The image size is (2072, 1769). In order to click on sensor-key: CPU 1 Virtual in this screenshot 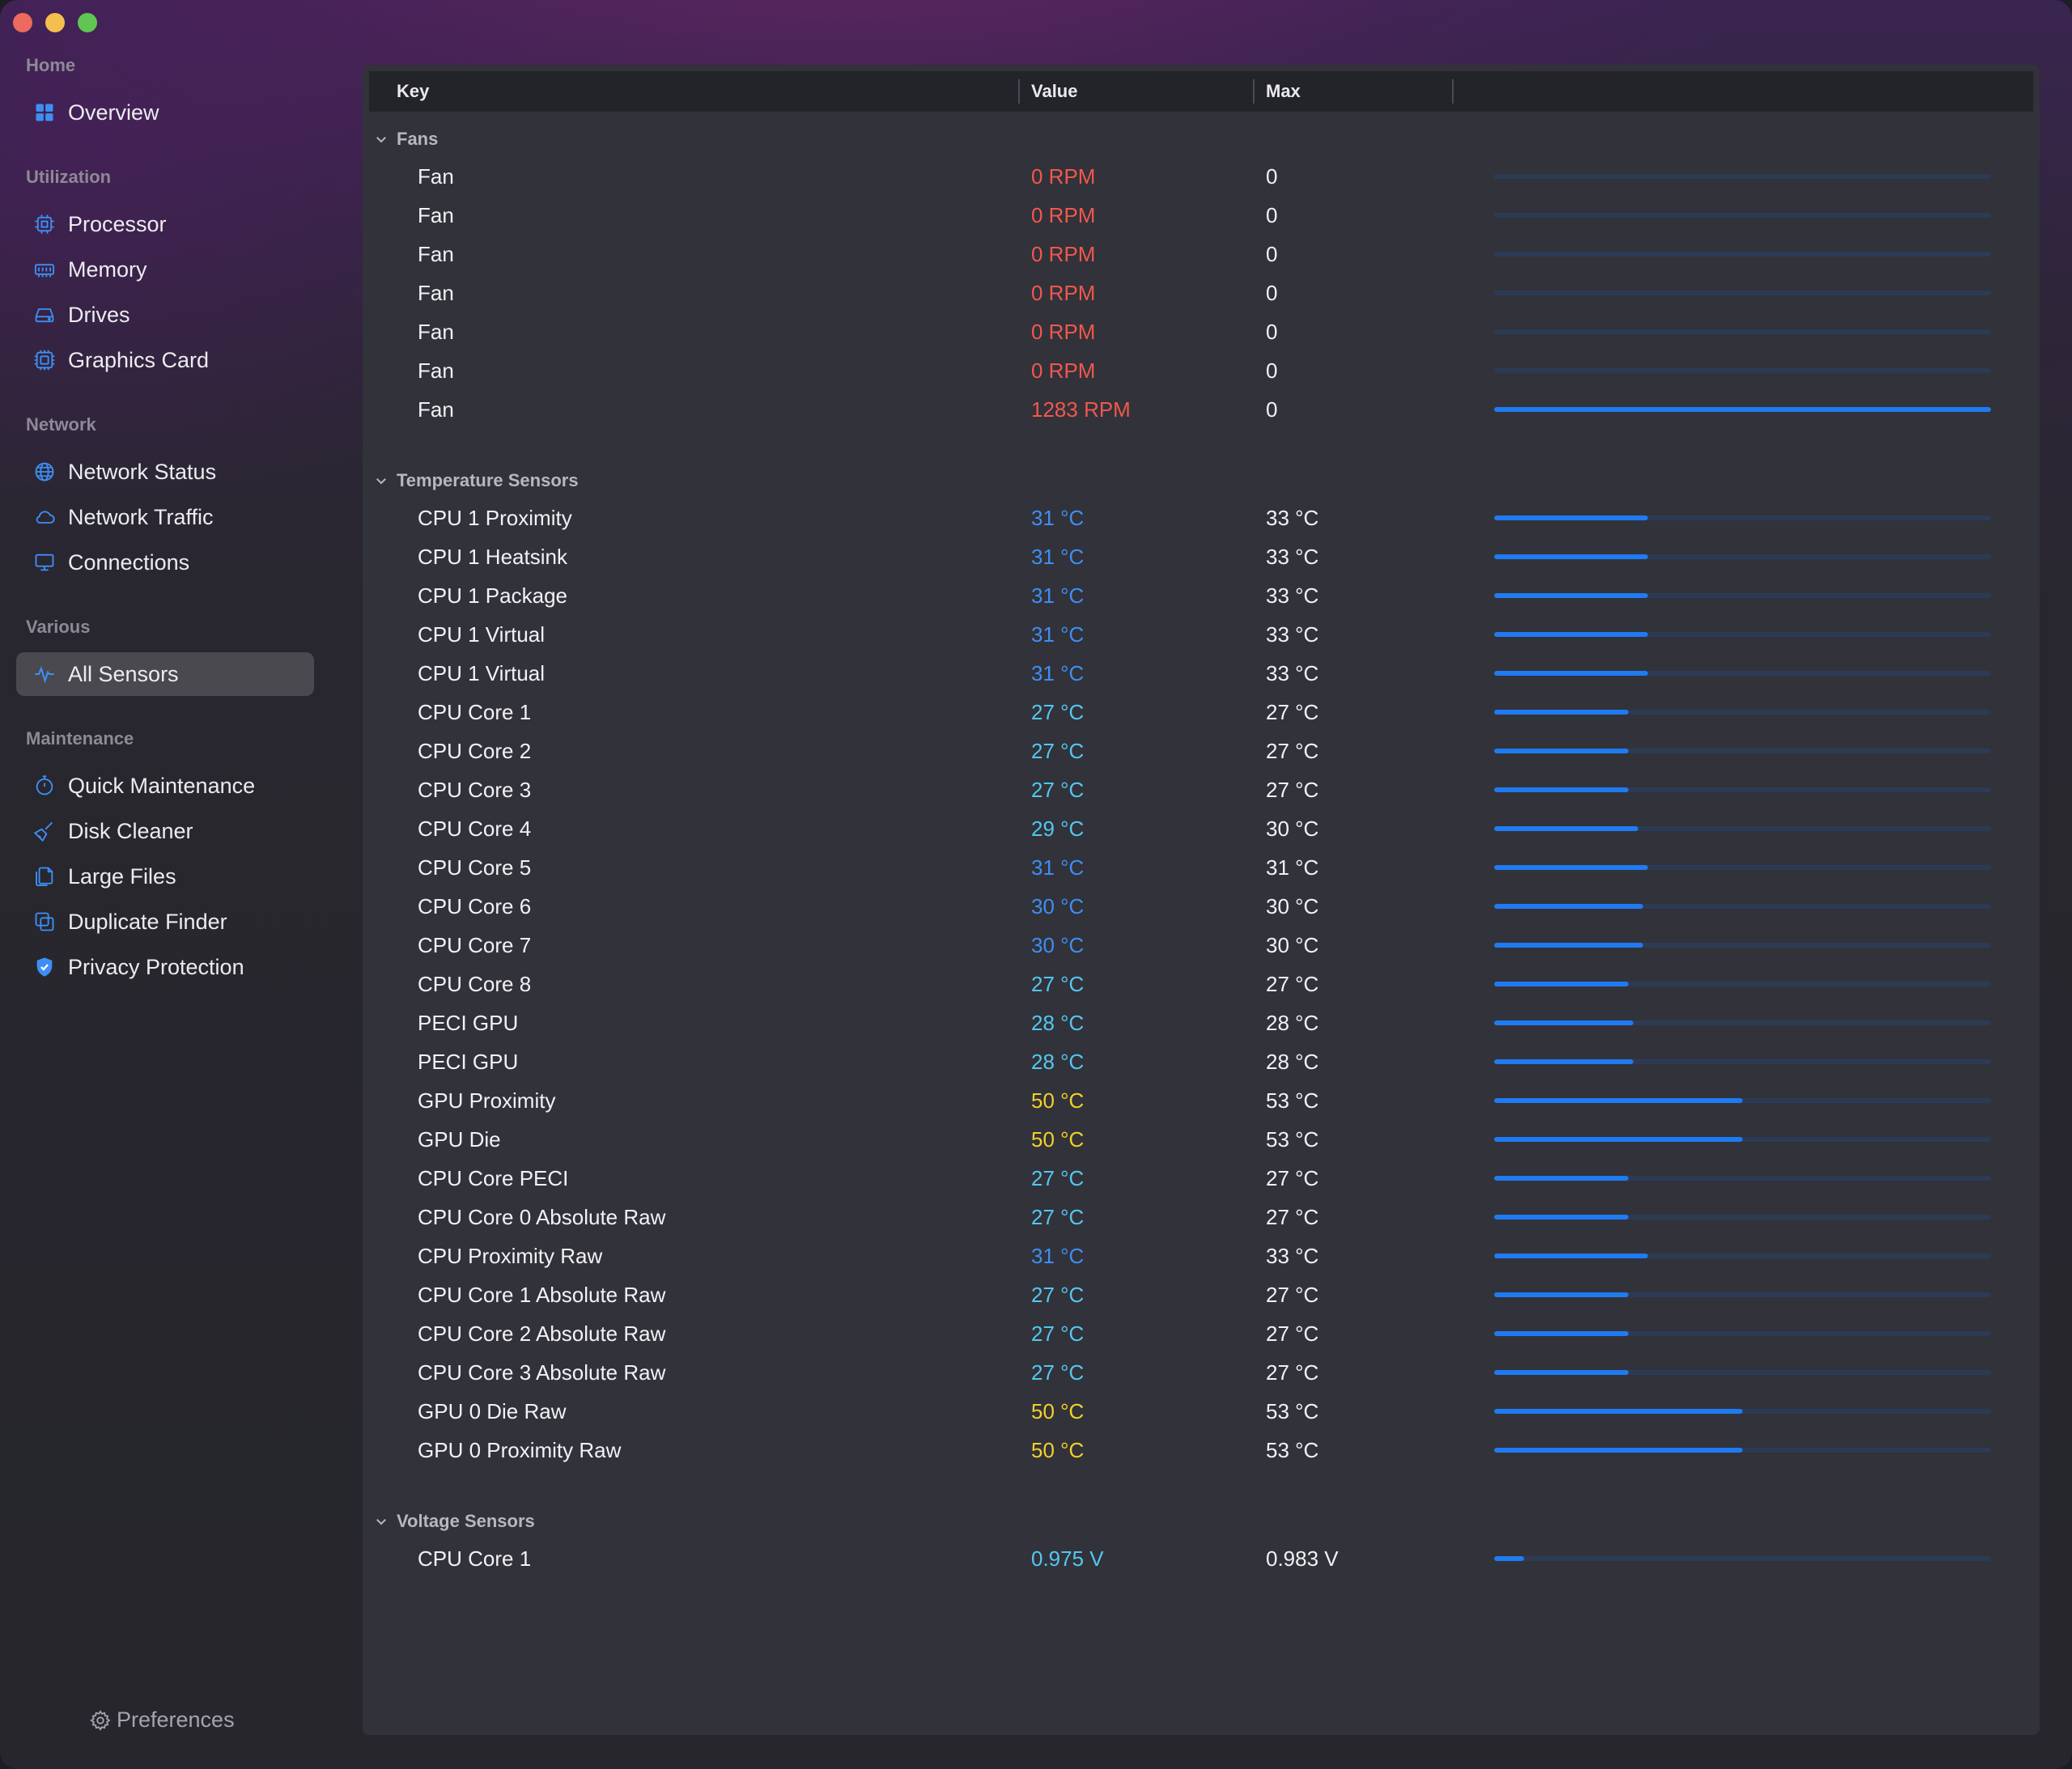, I will do `click(482, 635)`.